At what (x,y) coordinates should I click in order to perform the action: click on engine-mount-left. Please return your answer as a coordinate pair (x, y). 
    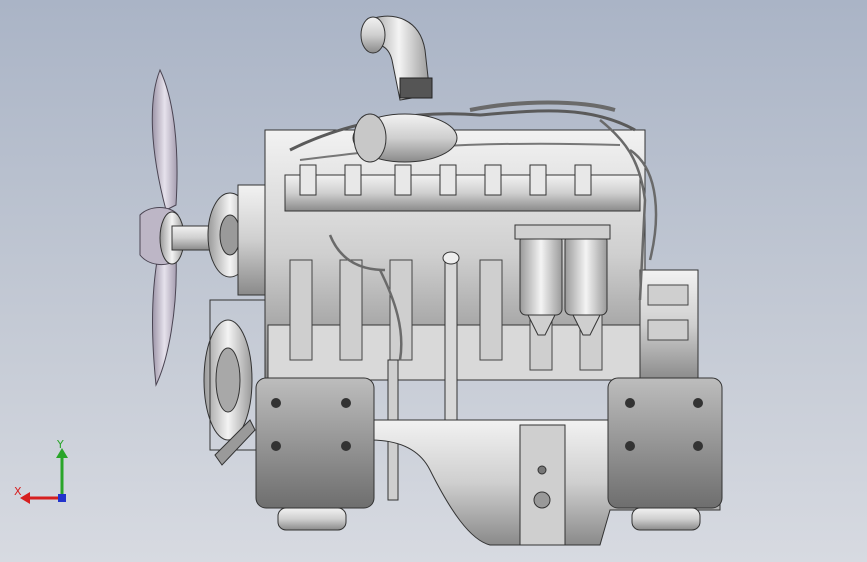
    Looking at the image, I should click on (315, 454).